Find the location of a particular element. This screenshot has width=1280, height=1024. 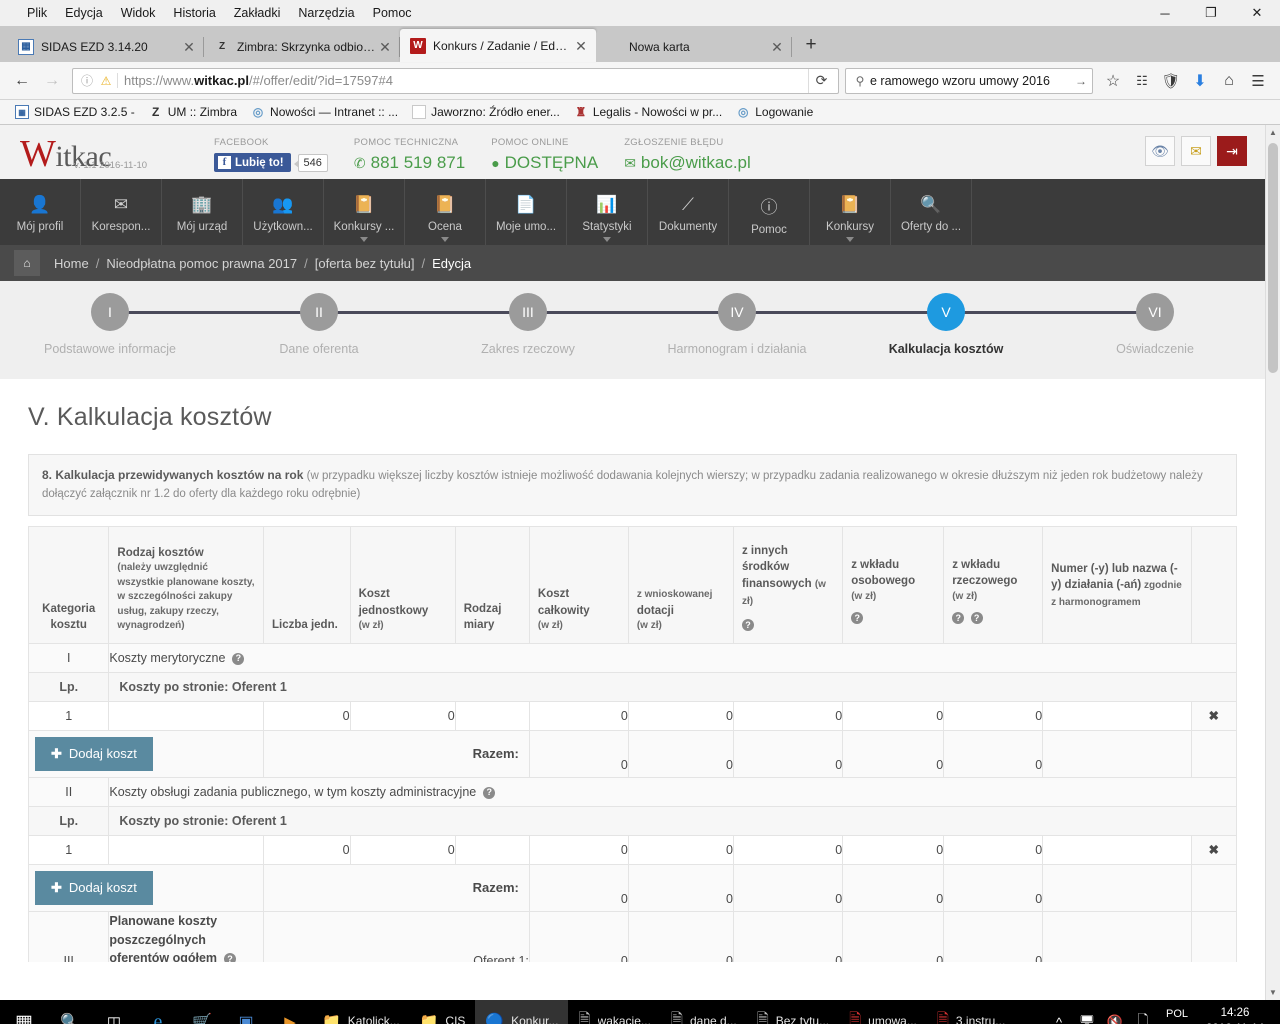

menu-narzedzia: Narzędzia is located at coordinates (326, 13).